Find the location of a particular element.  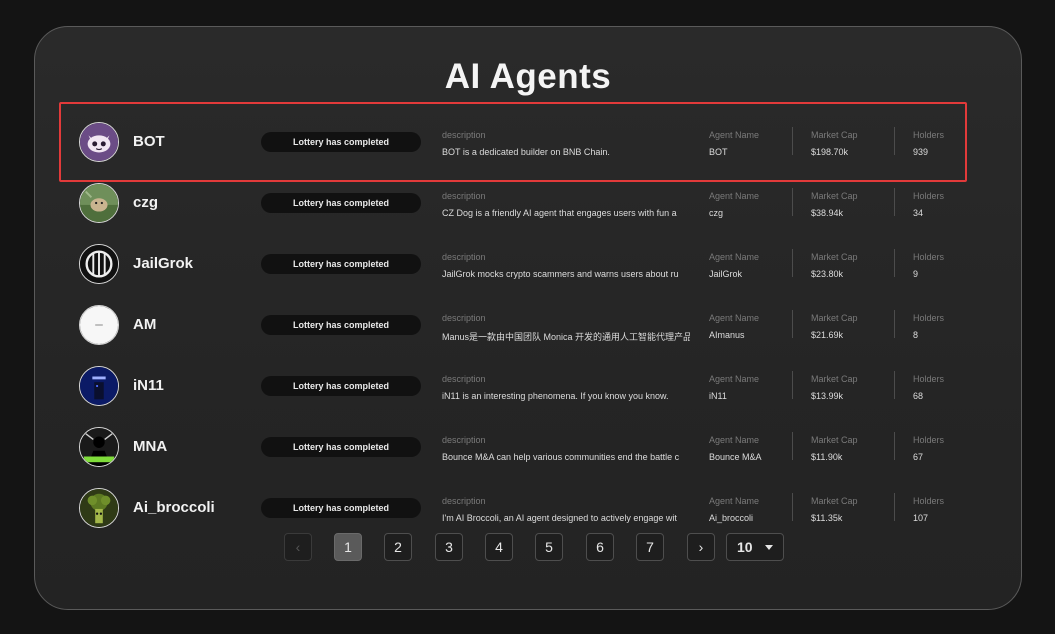

agent-name: czg is located at coordinates (146, 202).